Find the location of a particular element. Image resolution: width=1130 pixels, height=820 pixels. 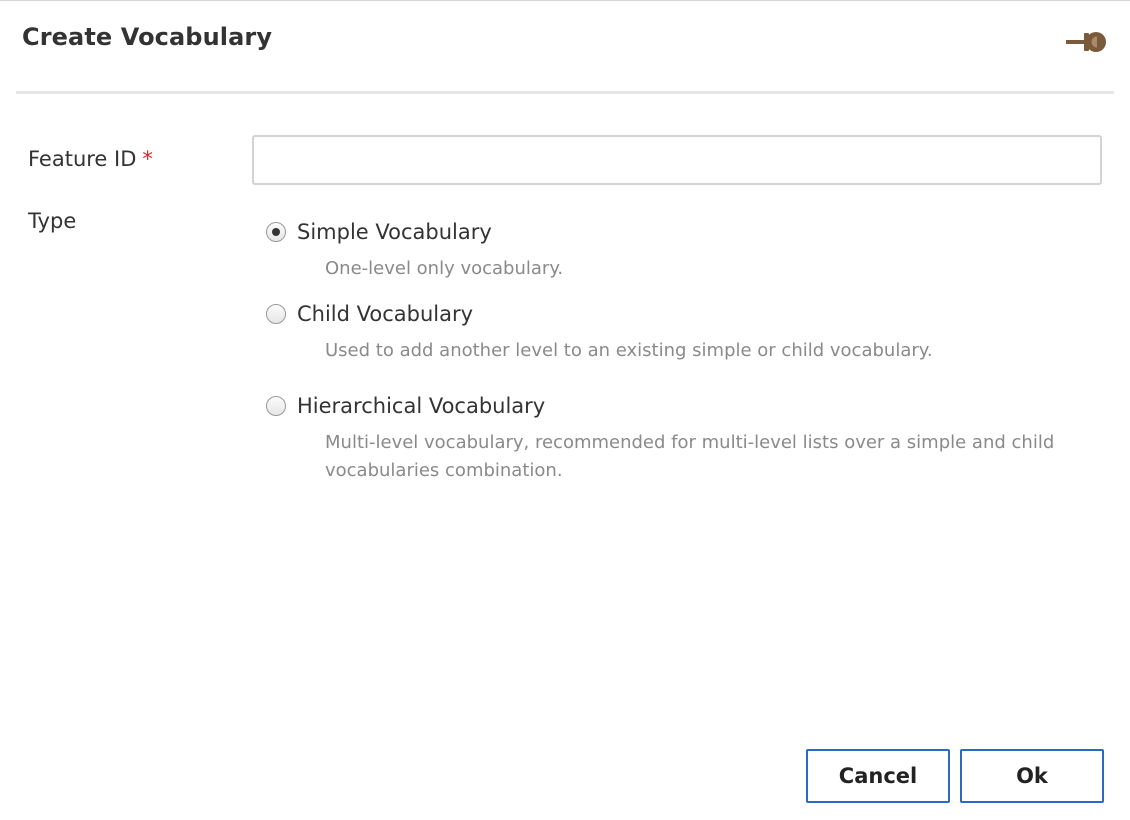

feature-id-label: Feature ID * is located at coordinates (90, 159).